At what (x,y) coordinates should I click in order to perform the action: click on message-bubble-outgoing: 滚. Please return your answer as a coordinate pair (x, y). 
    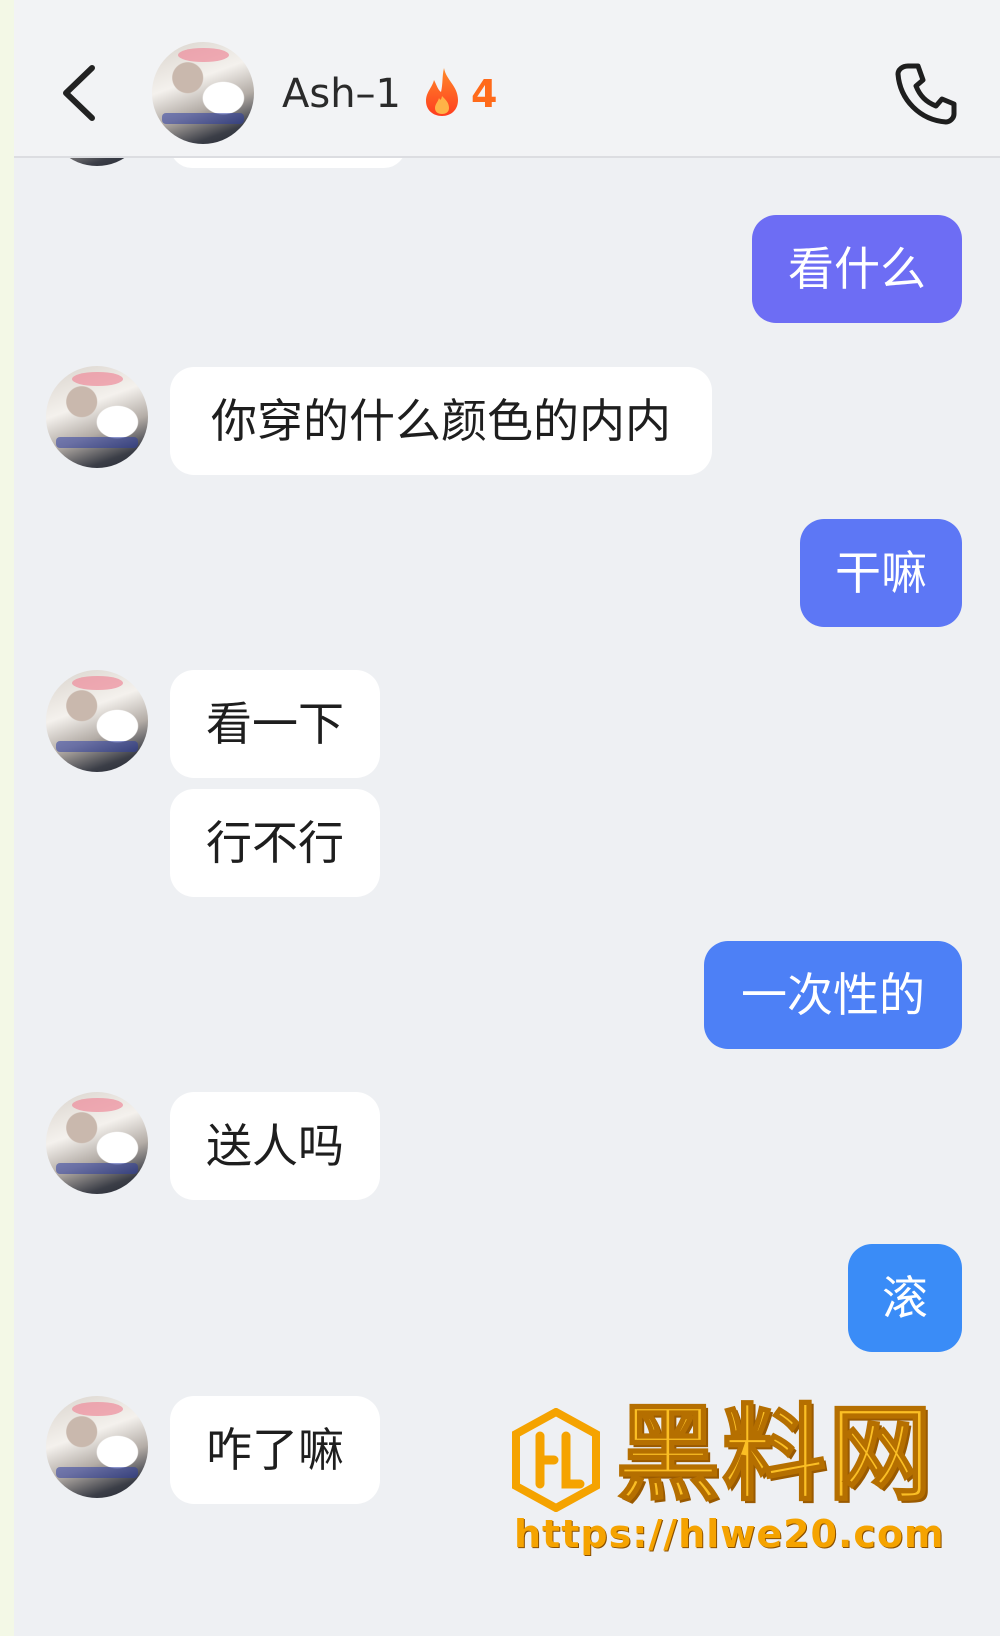
    Looking at the image, I should click on (905, 1298).